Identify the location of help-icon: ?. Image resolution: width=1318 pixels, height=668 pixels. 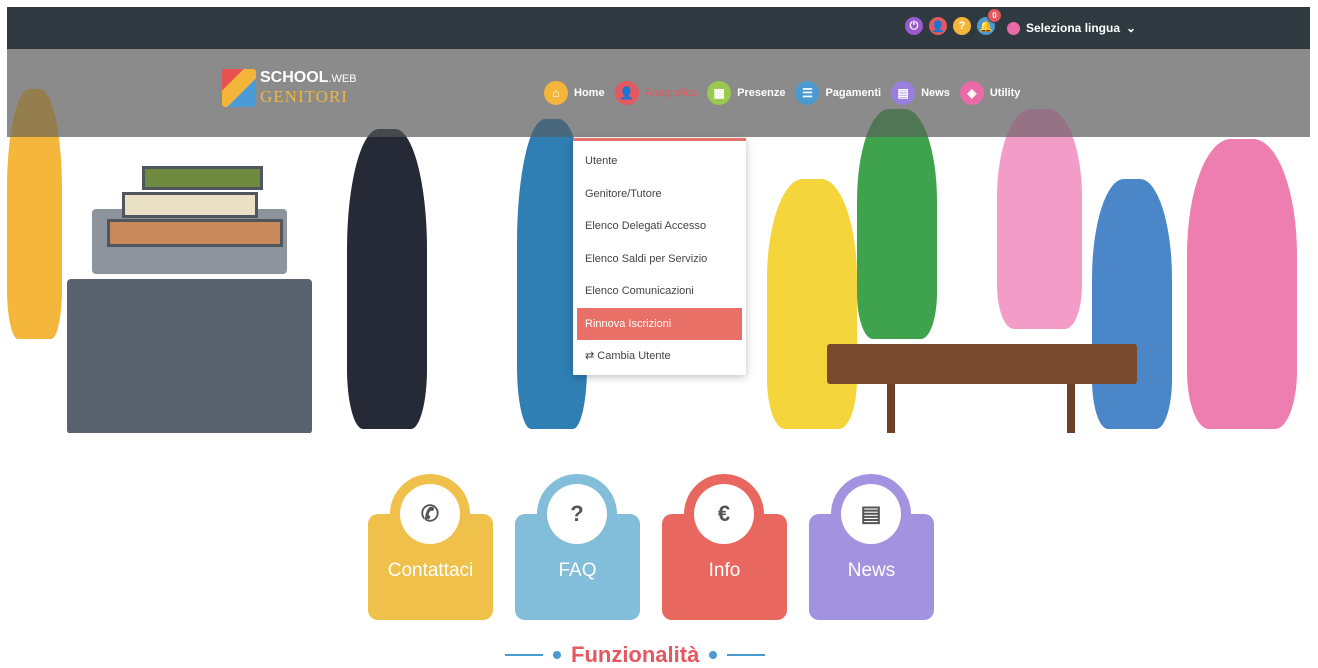
(962, 26).